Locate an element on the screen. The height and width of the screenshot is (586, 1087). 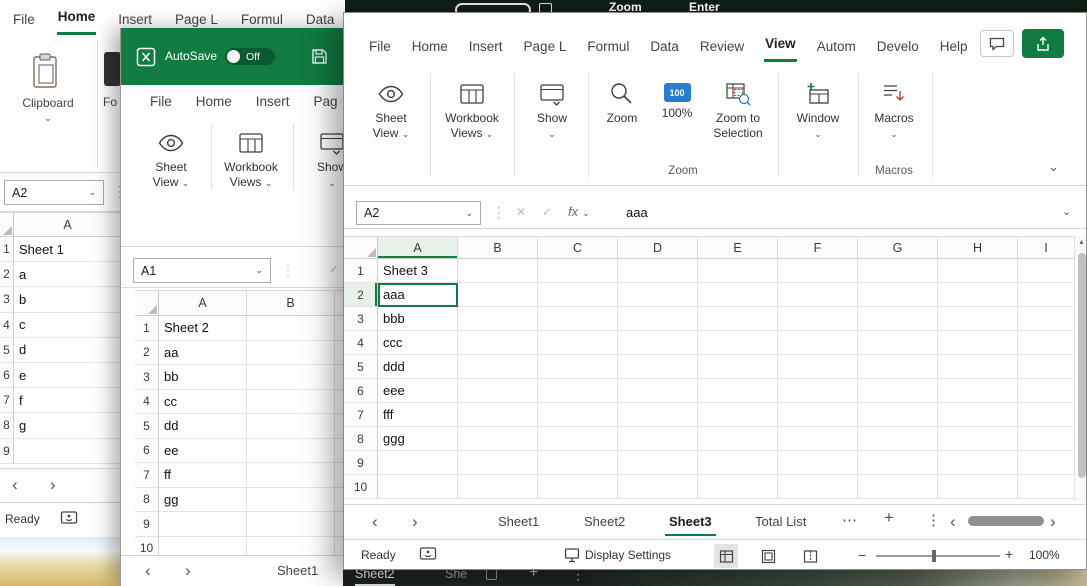
ribbon-tab-view: View is located at coordinates (780, 44).